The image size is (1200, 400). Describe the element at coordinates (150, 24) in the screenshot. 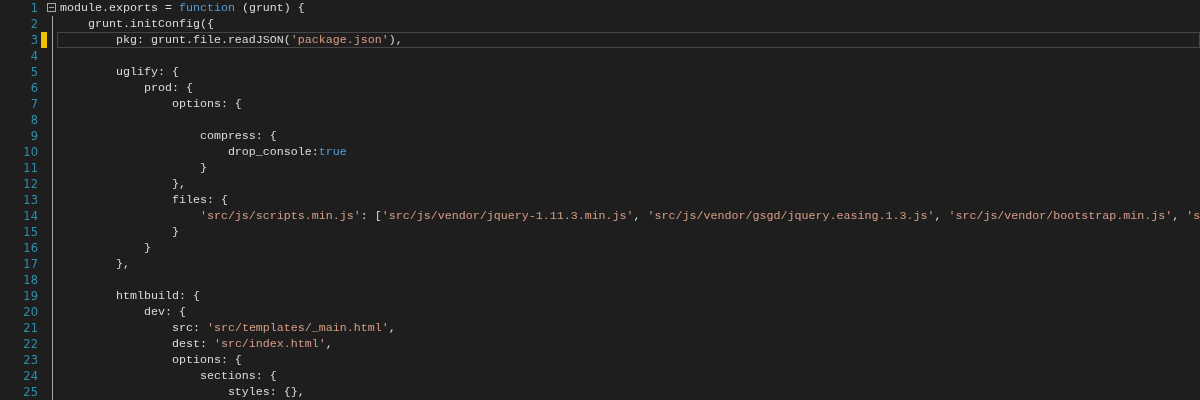

I see `code-text: grunt.initConfig({` at that location.